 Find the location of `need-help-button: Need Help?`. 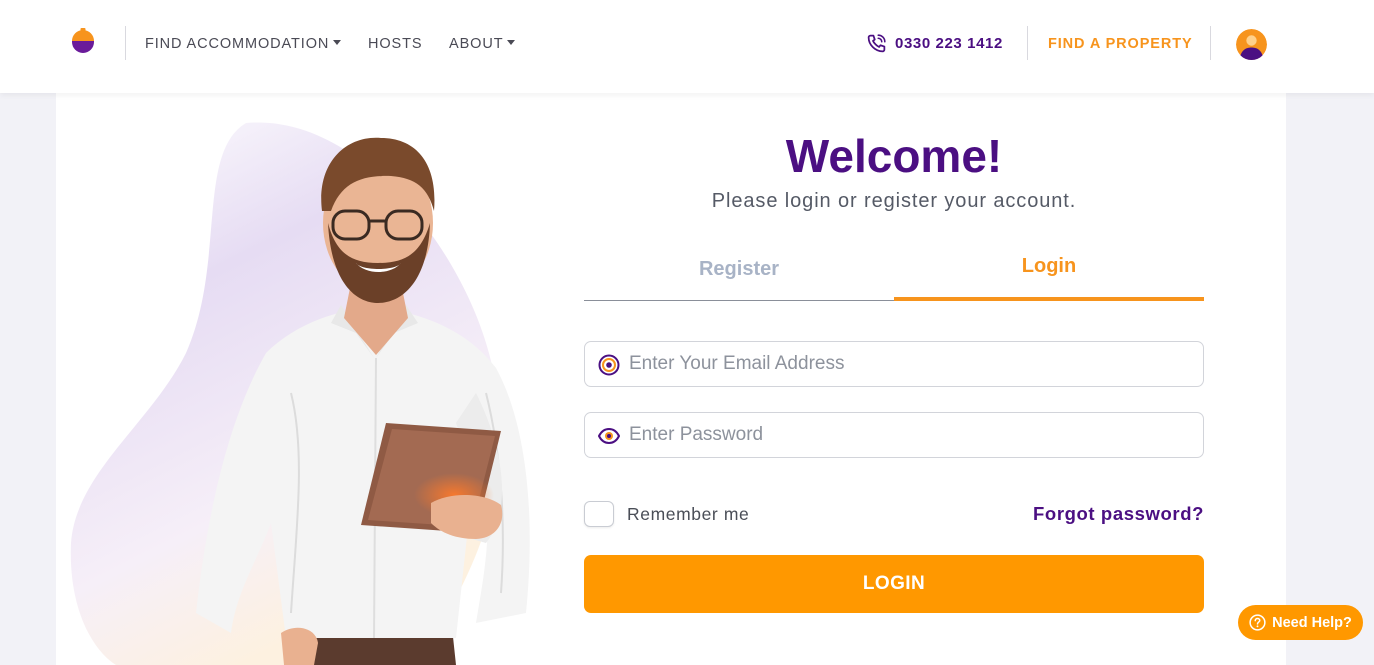

need-help-button: Need Help? is located at coordinates (1300, 622).